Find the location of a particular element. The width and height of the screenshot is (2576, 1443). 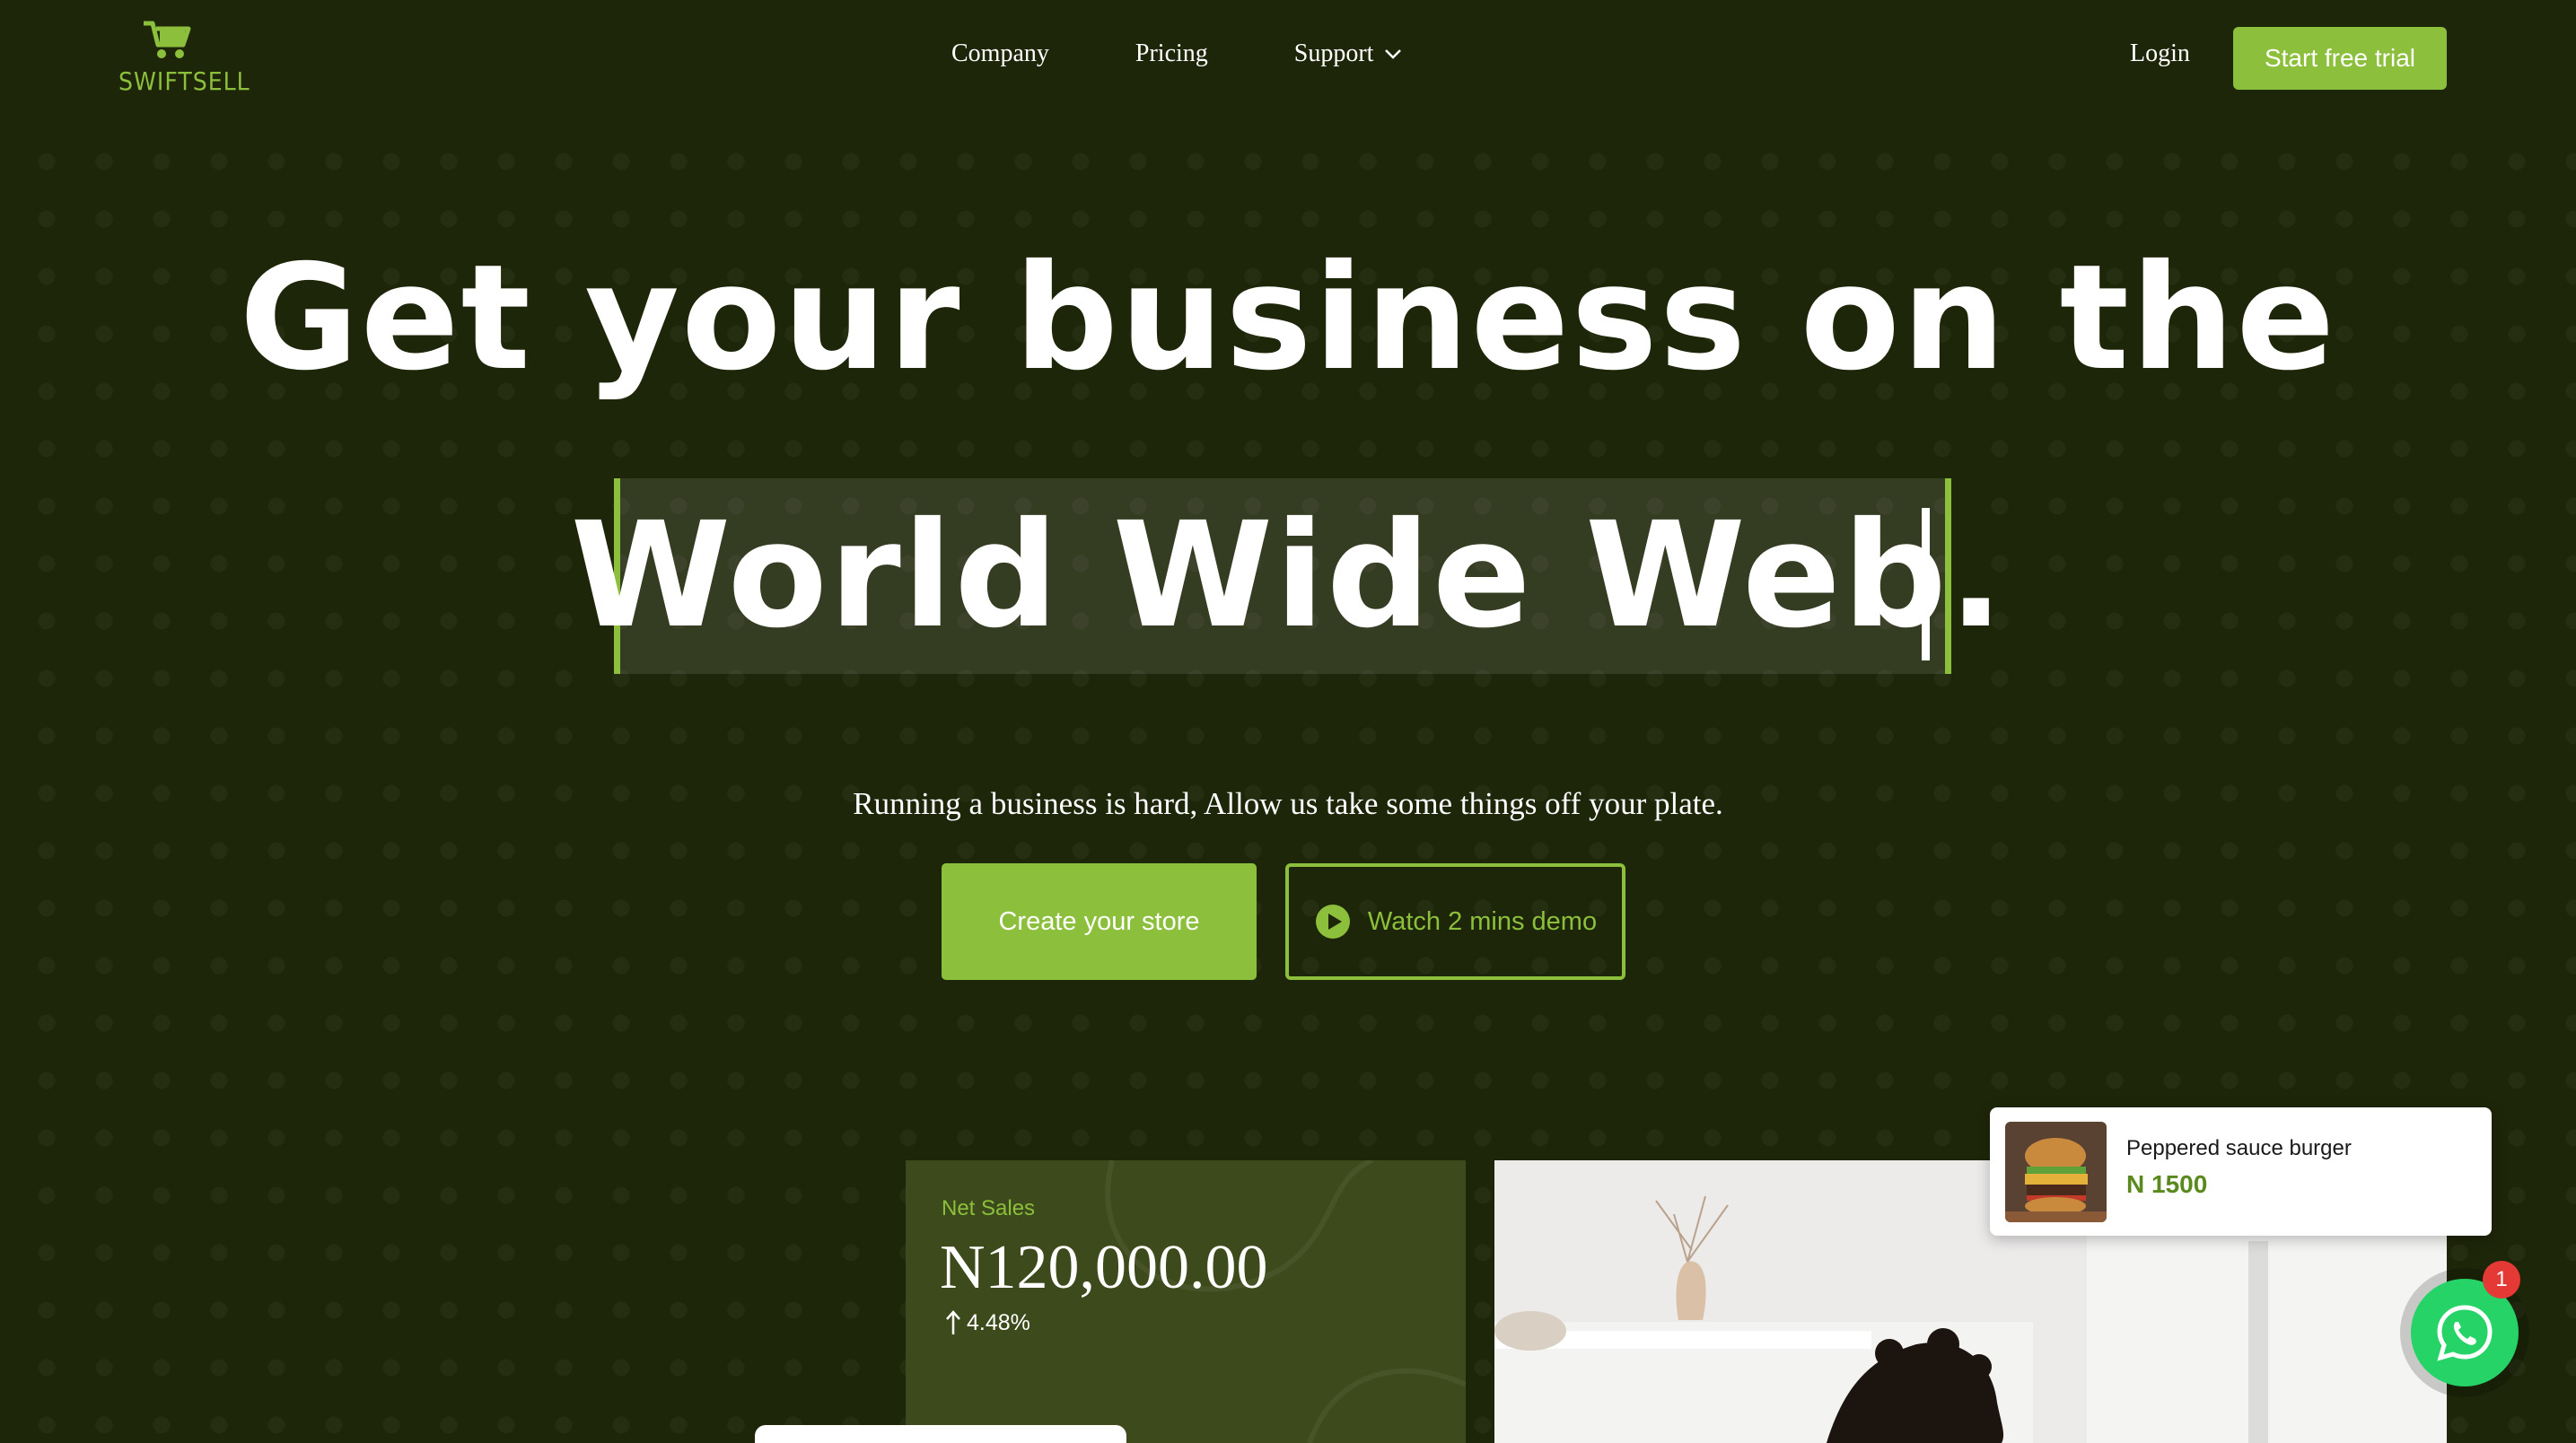

sales-change: 4.48% is located at coordinates (987, 1322).